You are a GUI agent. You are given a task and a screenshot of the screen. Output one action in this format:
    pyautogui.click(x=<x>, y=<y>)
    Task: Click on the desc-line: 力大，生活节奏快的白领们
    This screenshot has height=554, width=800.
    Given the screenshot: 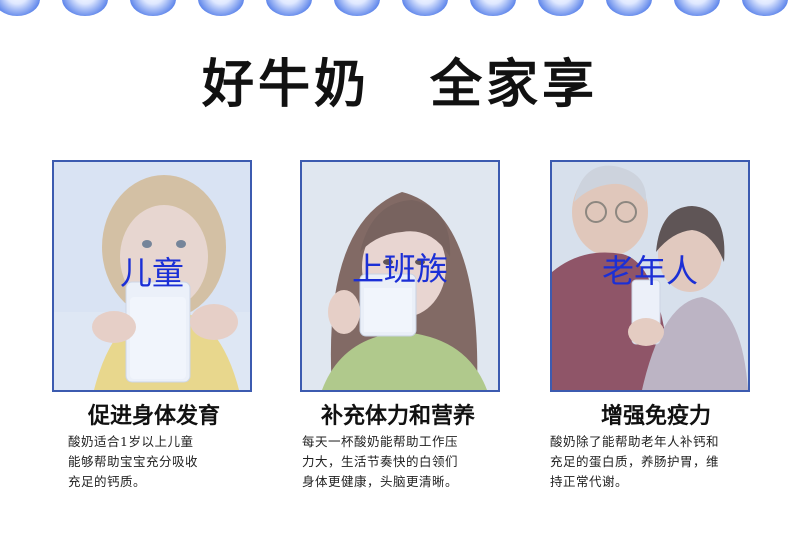 What is the action you would take?
    pyautogui.click(x=380, y=461)
    